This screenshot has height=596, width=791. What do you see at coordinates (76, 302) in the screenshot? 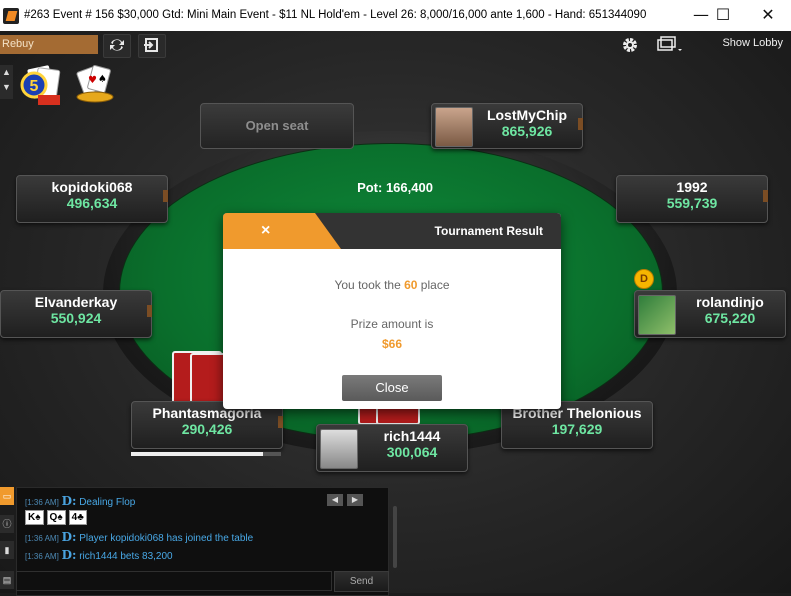
I see `player-name: Elvanderkay` at bounding box center [76, 302].